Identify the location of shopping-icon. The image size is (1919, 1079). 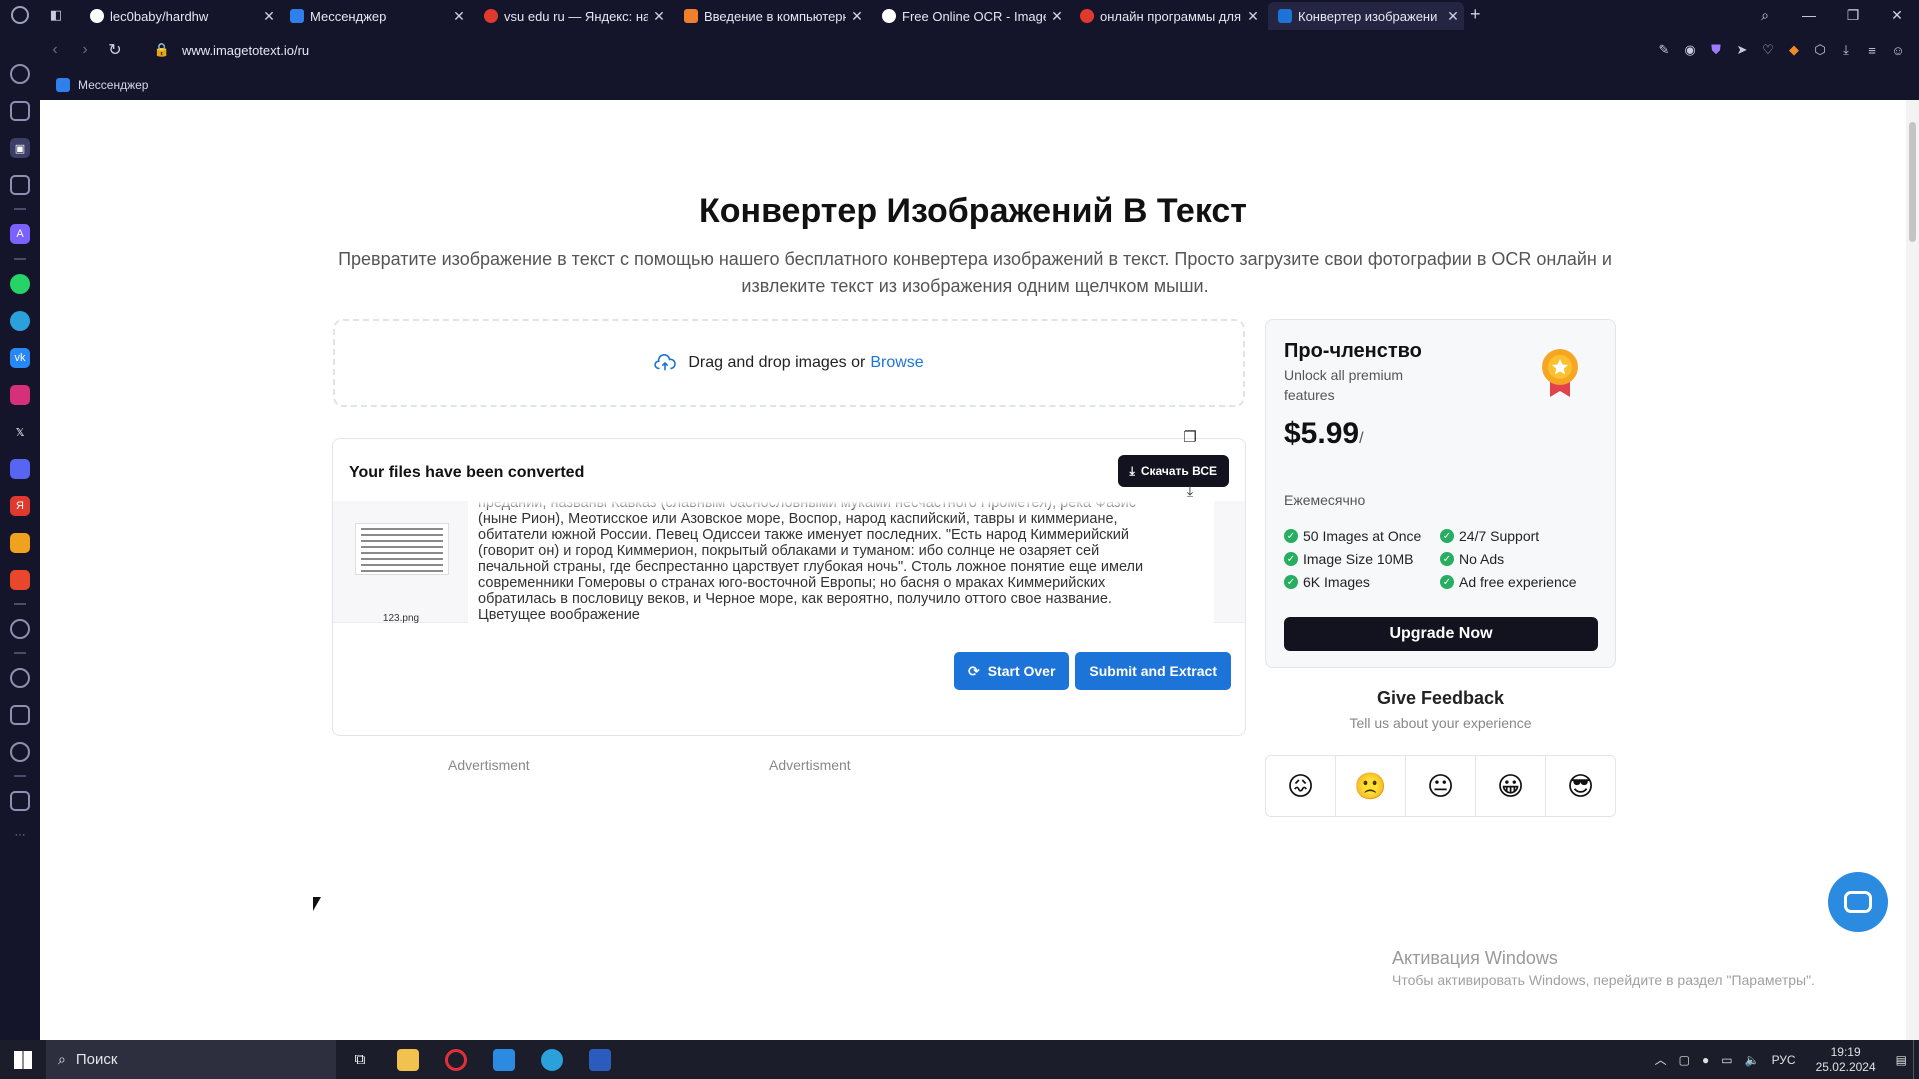
(20, 111).